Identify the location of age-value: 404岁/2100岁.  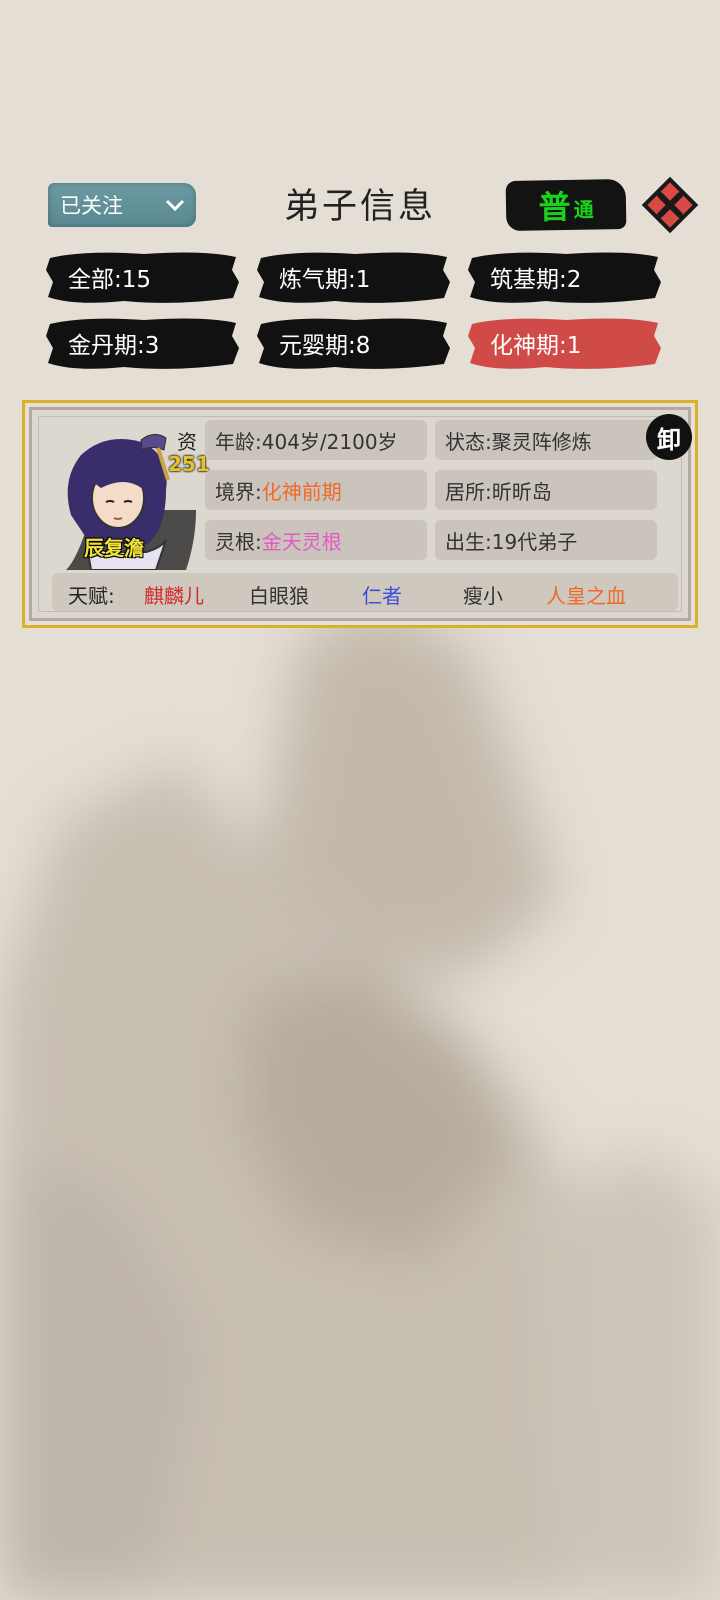
(329, 441).